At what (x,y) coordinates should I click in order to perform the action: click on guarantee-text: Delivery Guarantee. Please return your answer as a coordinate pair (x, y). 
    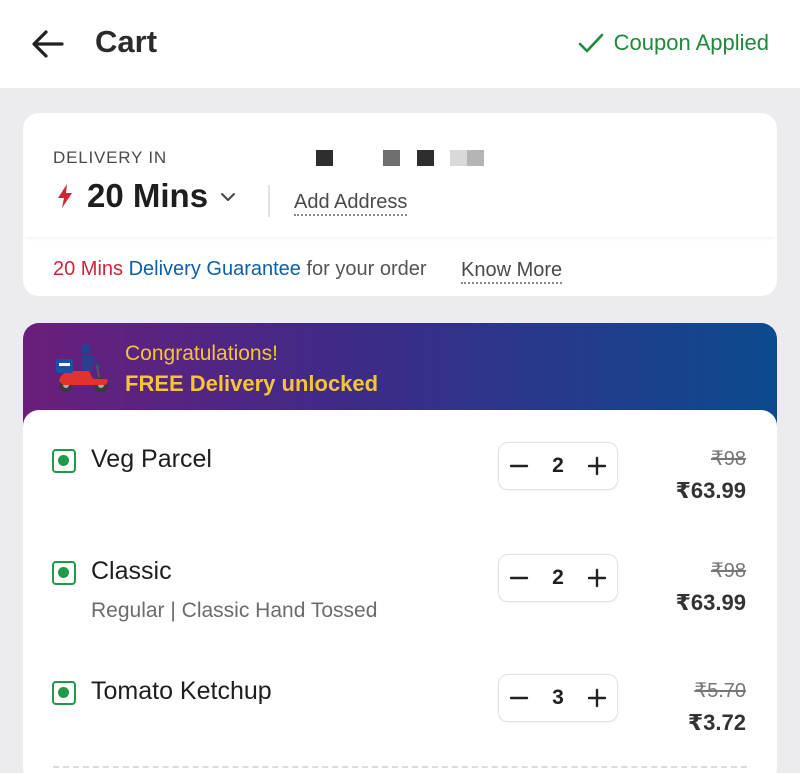
    Looking at the image, I should click on (214, 269).